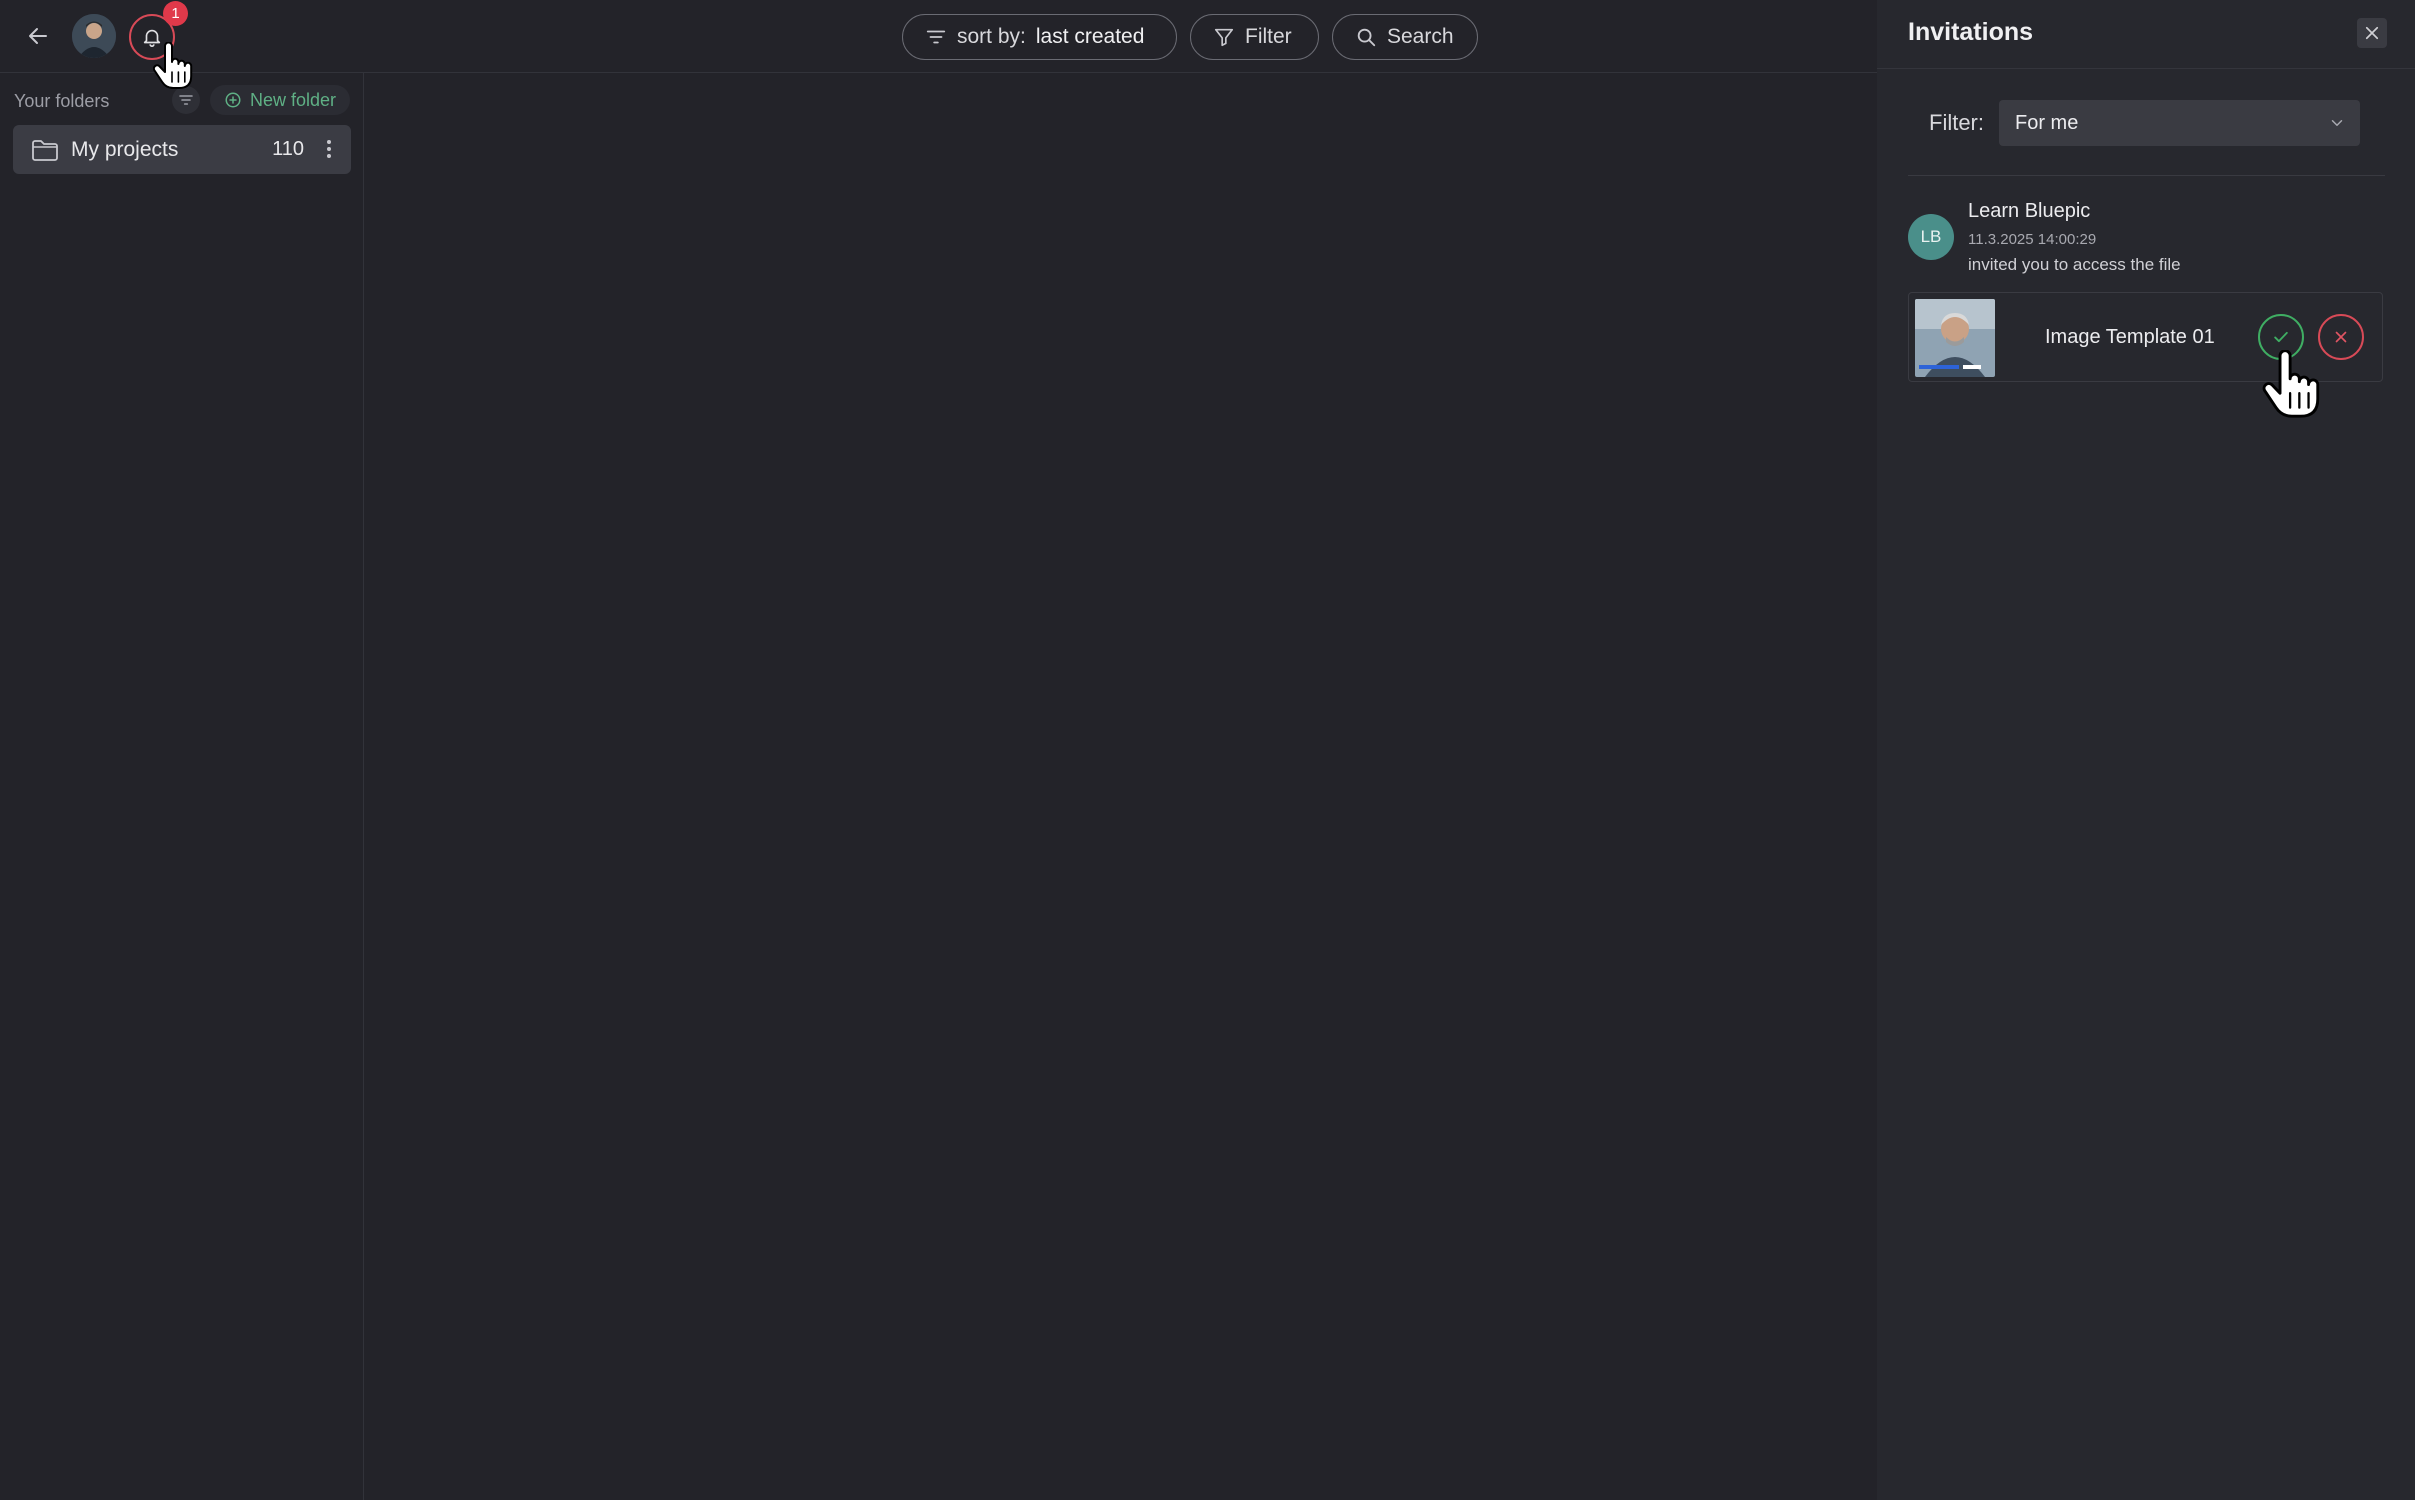 Image resolution: width=2415 pixels, height=1500 pixels. Describe the element at coordinates (2074, 264) in the screenshot. I see `invite-message: invited you to access the file` at that location.